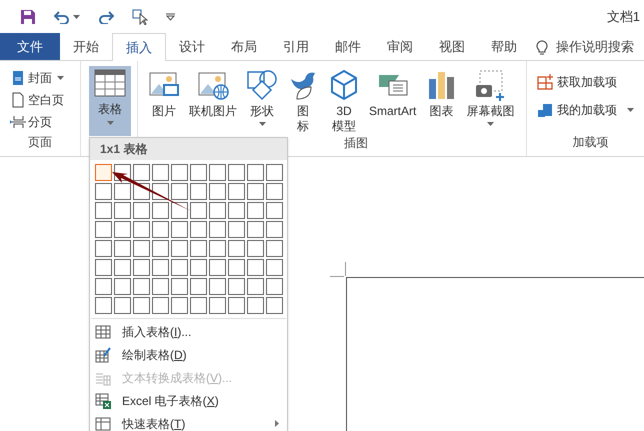 This screenshot has width=644, height=431. What do you see at coordinates (164, 101) in the screenshot?
I see `ribbon-command: 图片` at bounding box center [164, 101].